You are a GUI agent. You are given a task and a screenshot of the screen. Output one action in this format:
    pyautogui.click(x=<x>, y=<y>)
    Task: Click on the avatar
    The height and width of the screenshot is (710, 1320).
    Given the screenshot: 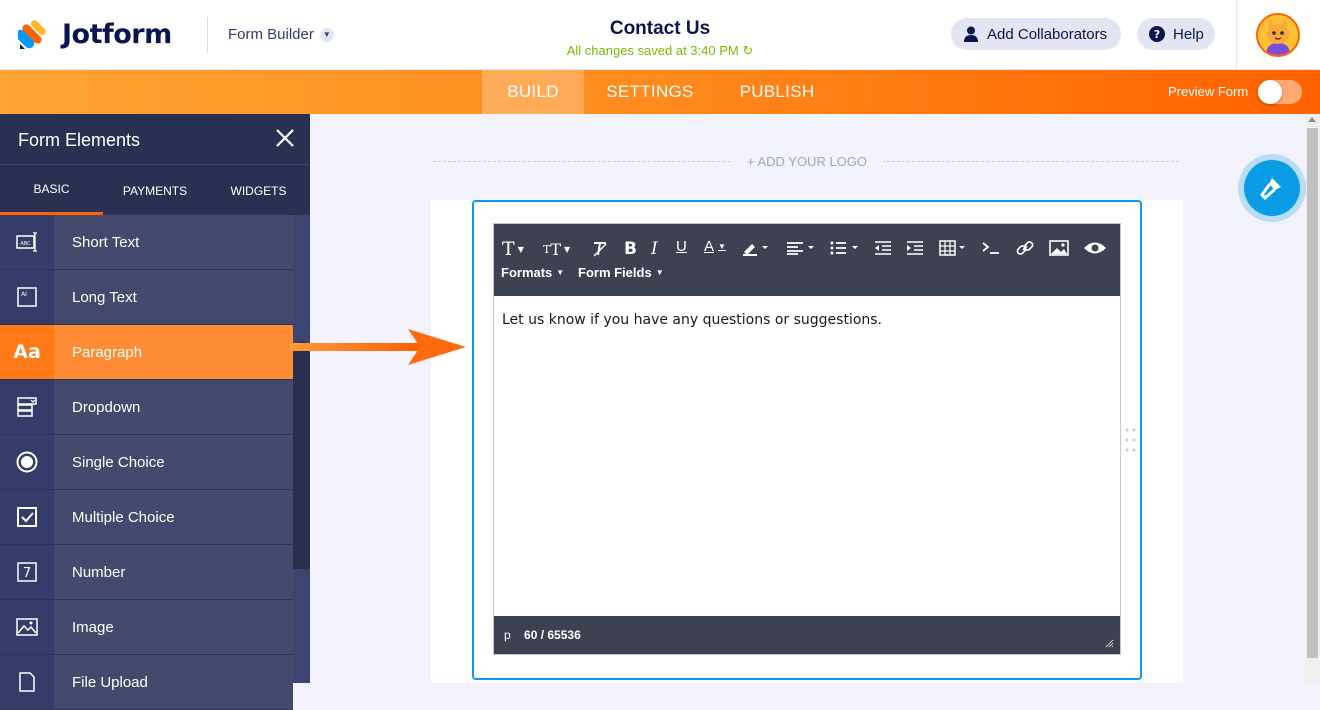 What is the action you would take?
    pyautogui.click(x=1278, y=35)
    